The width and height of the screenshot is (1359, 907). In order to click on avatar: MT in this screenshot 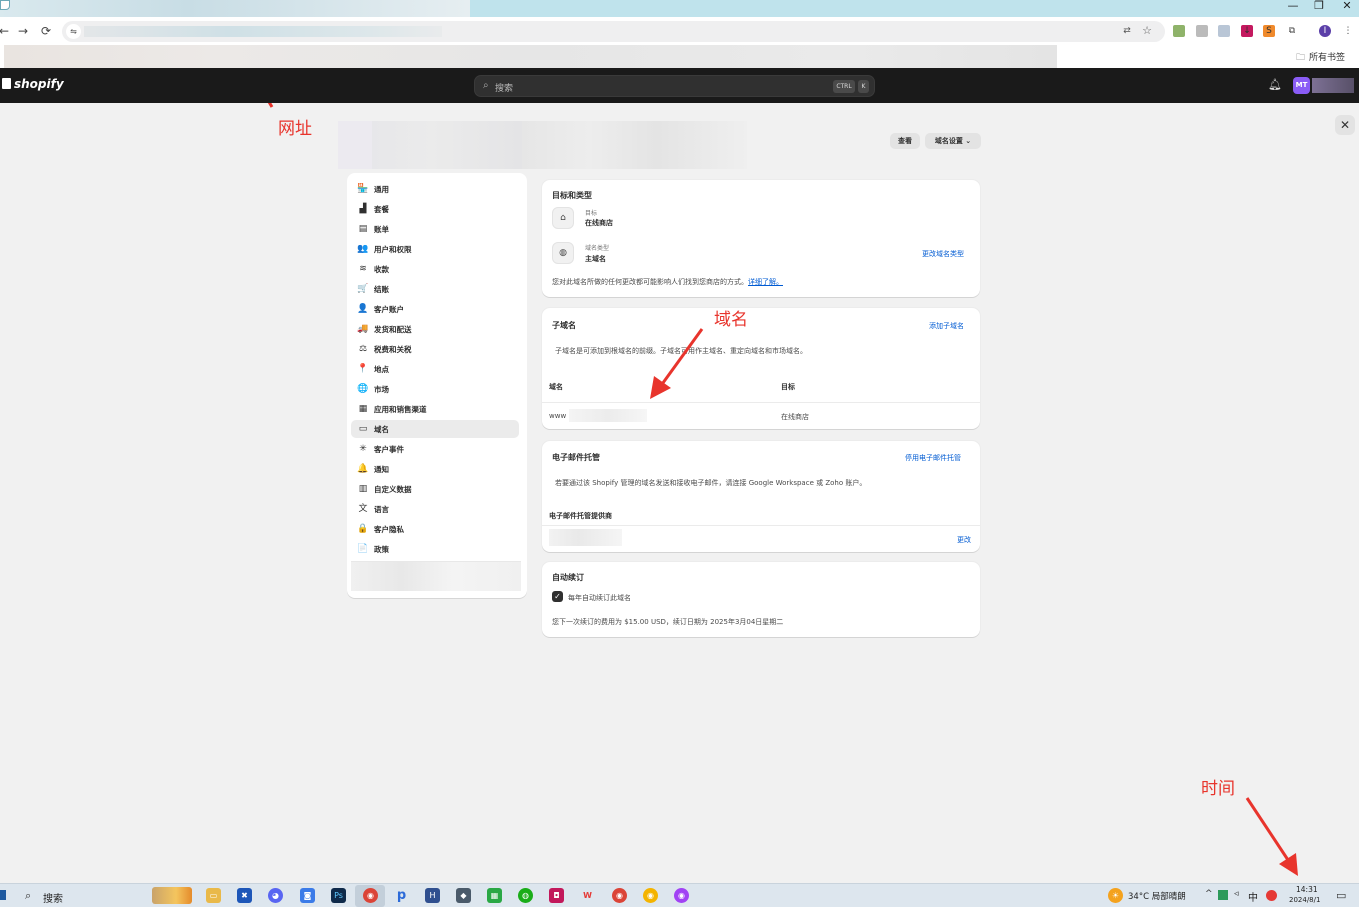, I will do `click(1301, 85)`.